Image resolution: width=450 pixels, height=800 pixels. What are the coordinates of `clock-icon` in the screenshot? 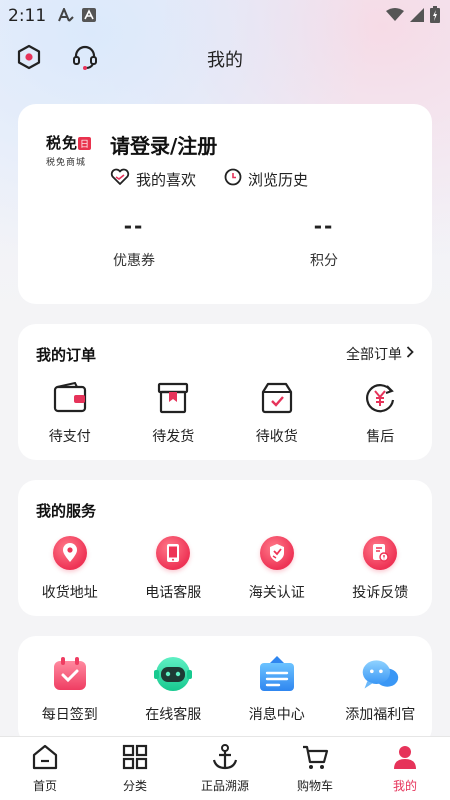 It's located at (233, 179).